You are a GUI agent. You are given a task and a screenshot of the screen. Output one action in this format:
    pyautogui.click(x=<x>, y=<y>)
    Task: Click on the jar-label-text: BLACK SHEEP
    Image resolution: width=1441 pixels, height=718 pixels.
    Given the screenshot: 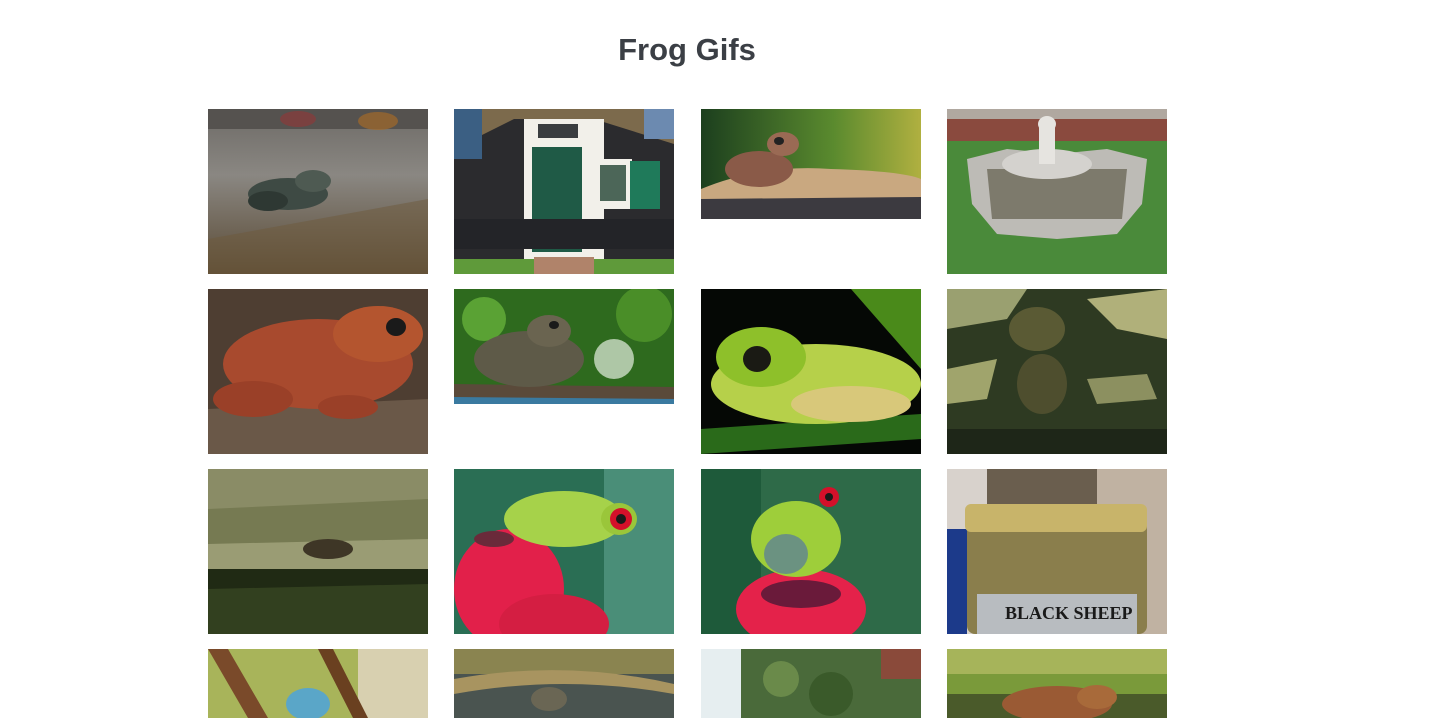 What is the action you would take?
    pyautogui.click(x=1069, y=613)
    